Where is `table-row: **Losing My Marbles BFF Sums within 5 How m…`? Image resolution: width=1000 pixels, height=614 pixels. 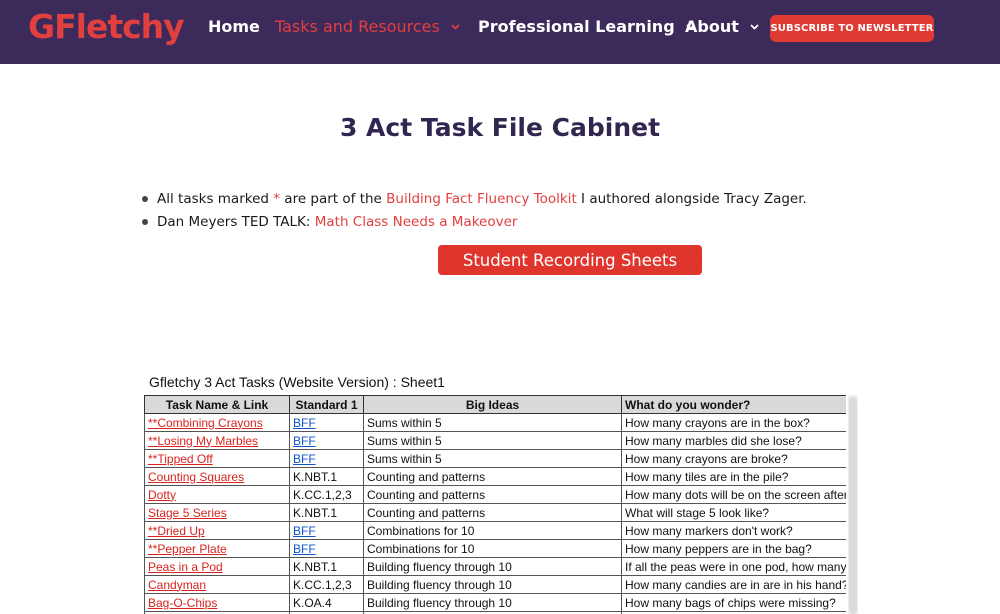
table-row: **Losing My Marbles BFF Sums within 5 How m… is located at coordinates (495, 440).